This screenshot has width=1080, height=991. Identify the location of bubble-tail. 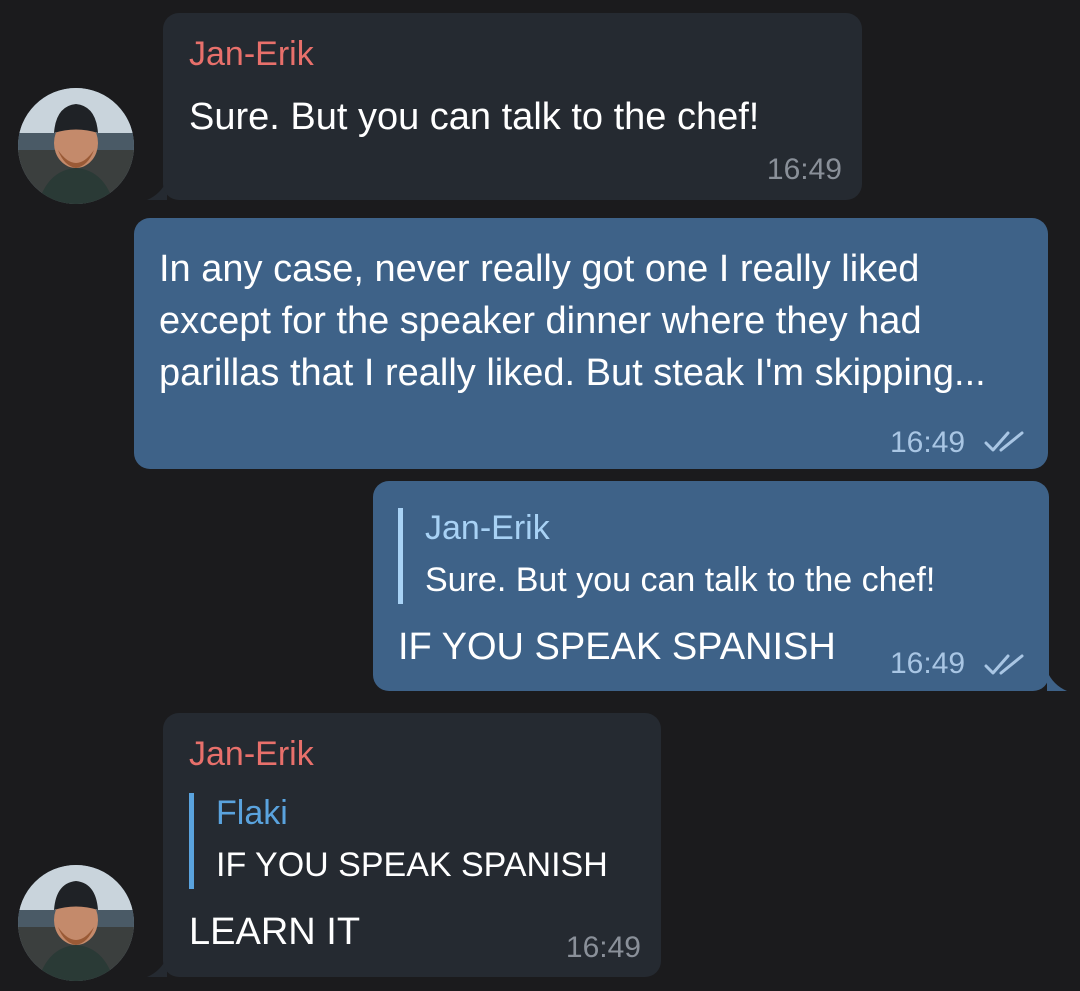
(1057, 681).